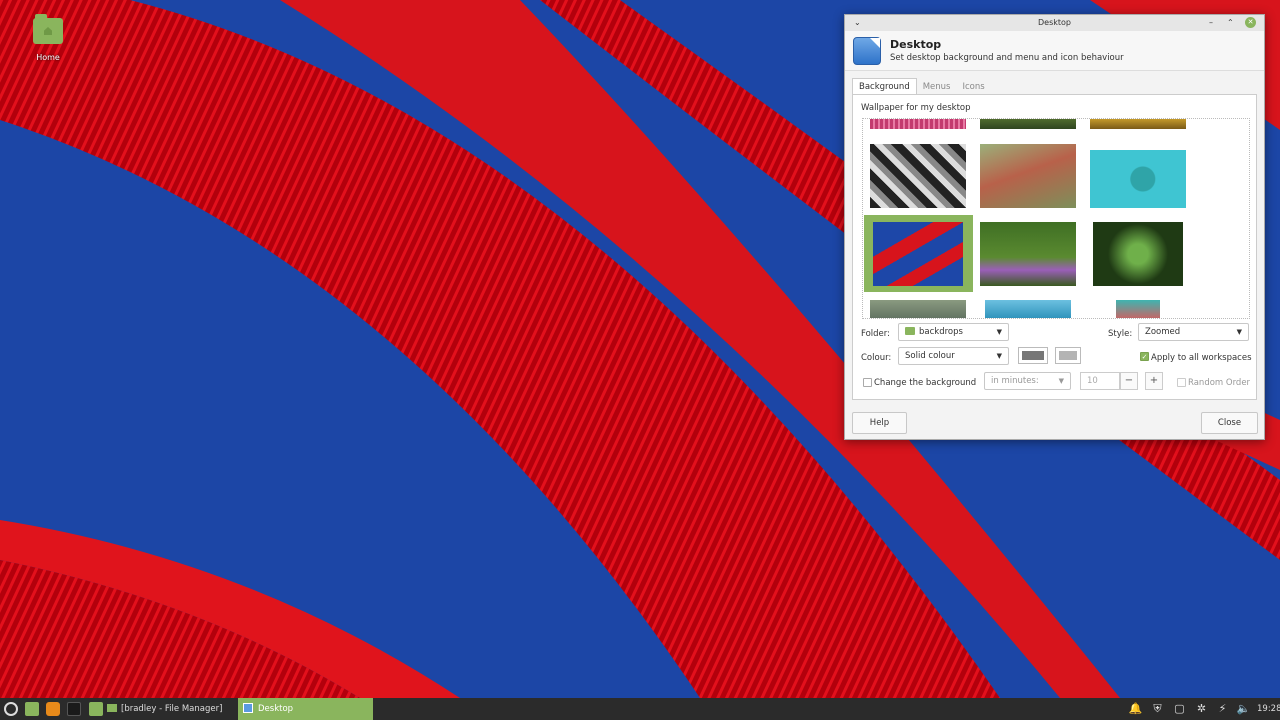 This screenshot has width=1280, height=720. What do you see at coordinates (32, 709) in the screenshot?
I see `show-desktop-icon` at bounding box center [32, 709].